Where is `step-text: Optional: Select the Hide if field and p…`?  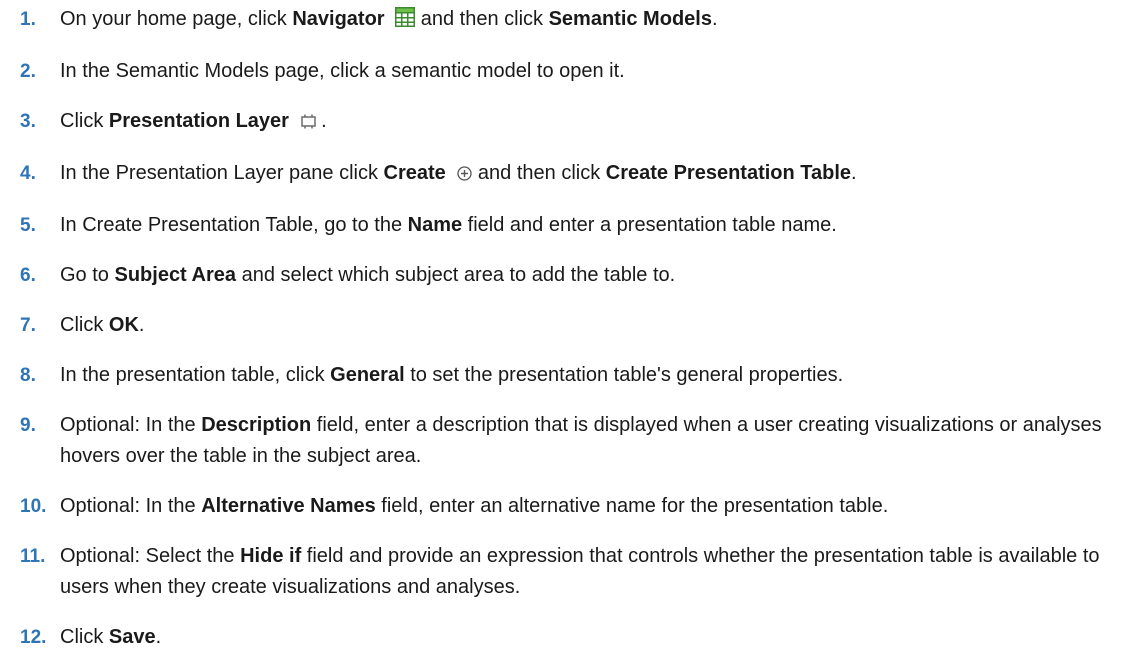
step-text: Optional: Select the Hide if field and p… is located at coordinates (580, 571).